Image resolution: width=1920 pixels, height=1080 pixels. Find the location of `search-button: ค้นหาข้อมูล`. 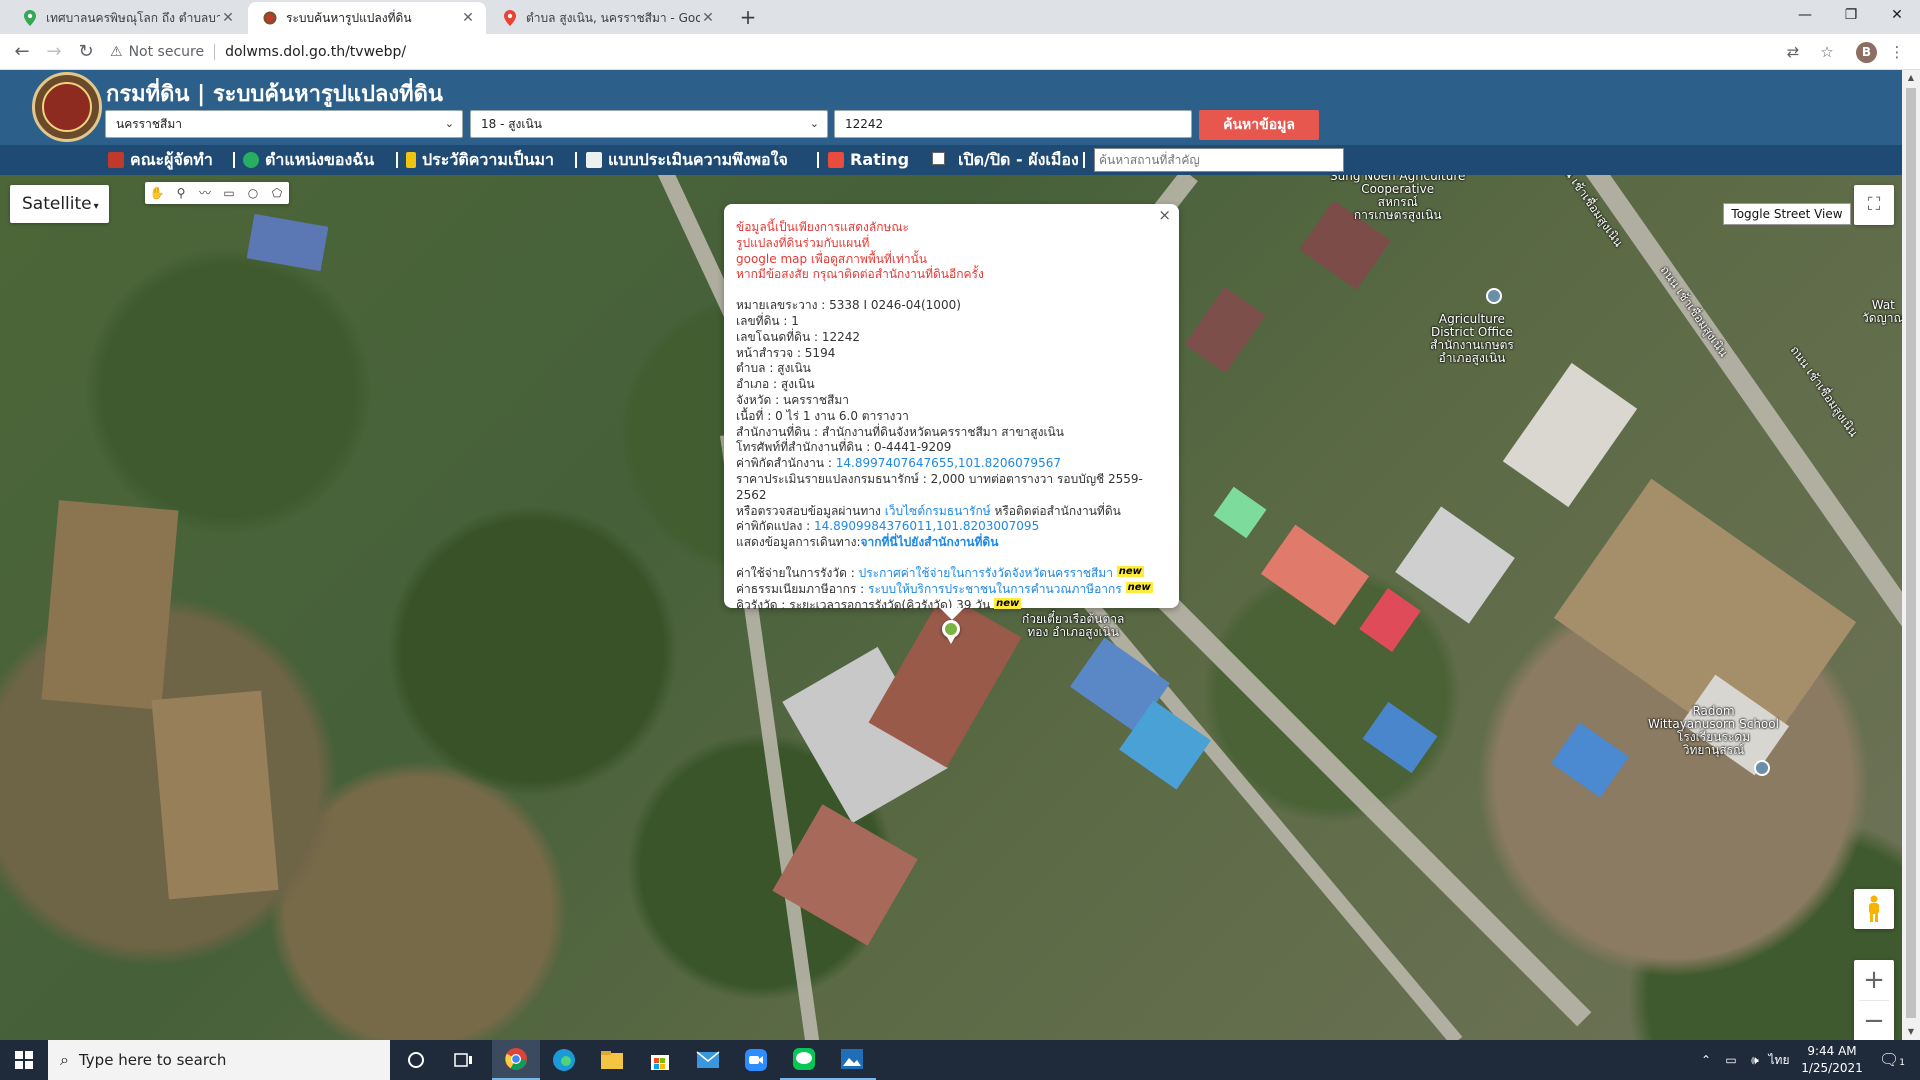

search-button: ค้นหาข้อมูล is located at coordinates (1259, 125).